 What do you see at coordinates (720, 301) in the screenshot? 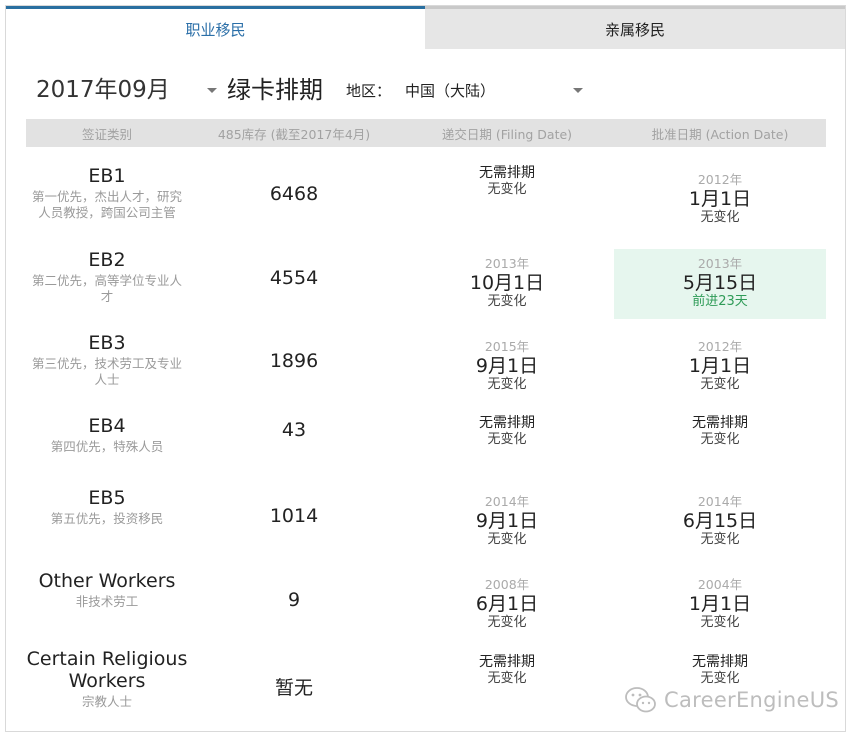
I see `advance-text: 前进23天` at bounding box center [720, 301].